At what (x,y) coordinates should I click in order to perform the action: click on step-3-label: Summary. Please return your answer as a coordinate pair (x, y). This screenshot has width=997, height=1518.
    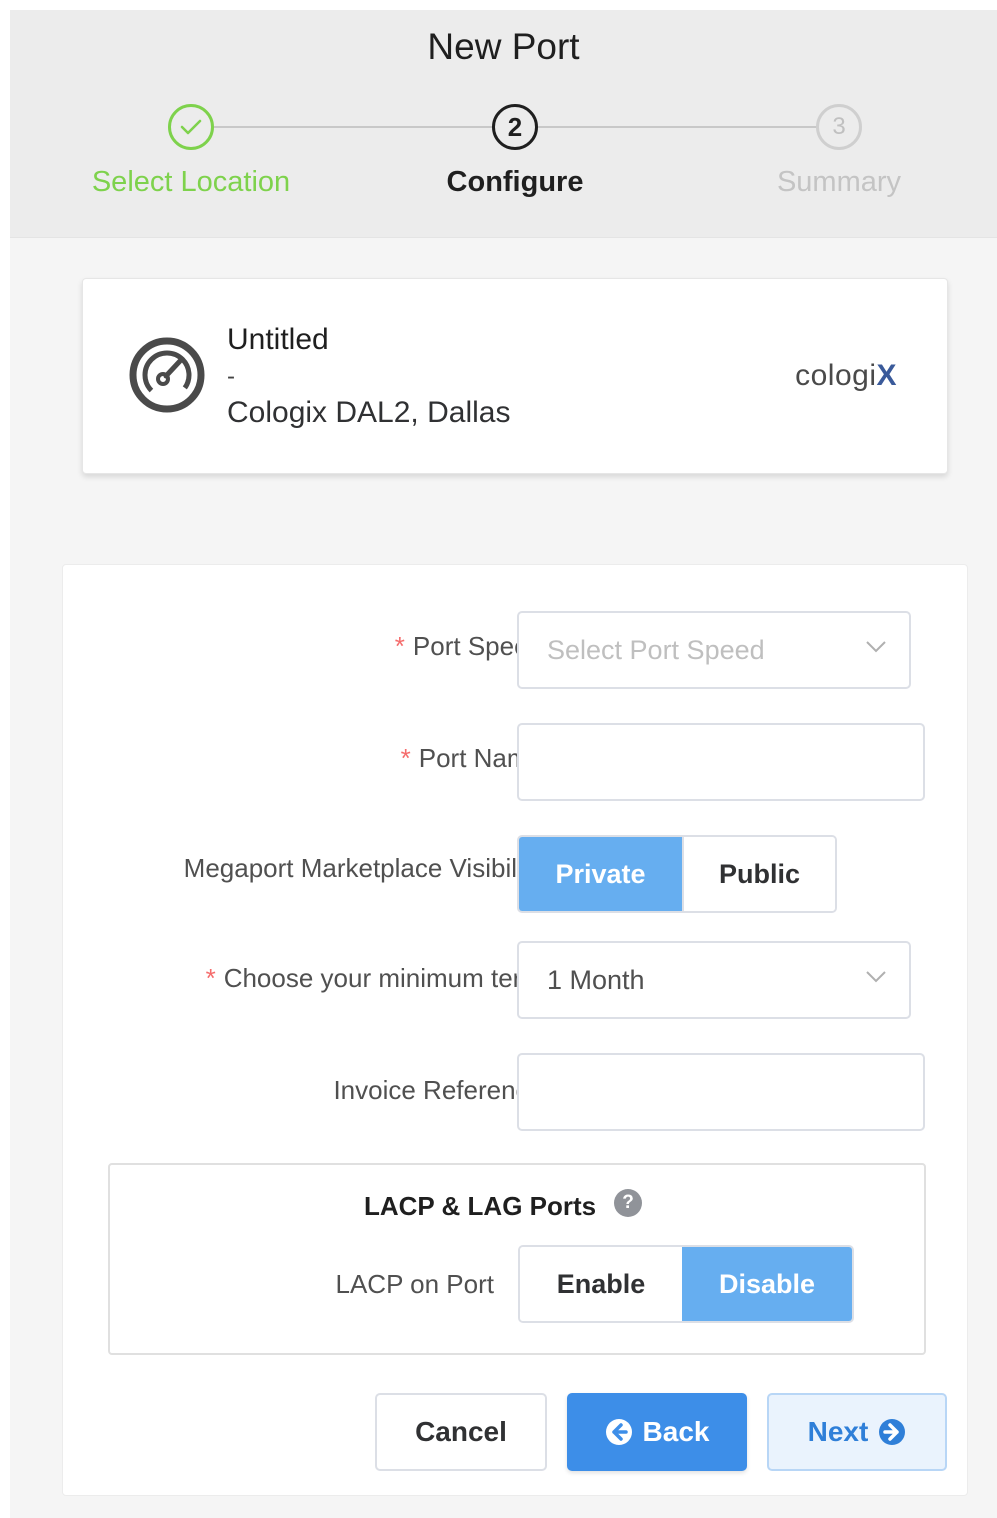
    Looking at the image, I should click on (839, 182).